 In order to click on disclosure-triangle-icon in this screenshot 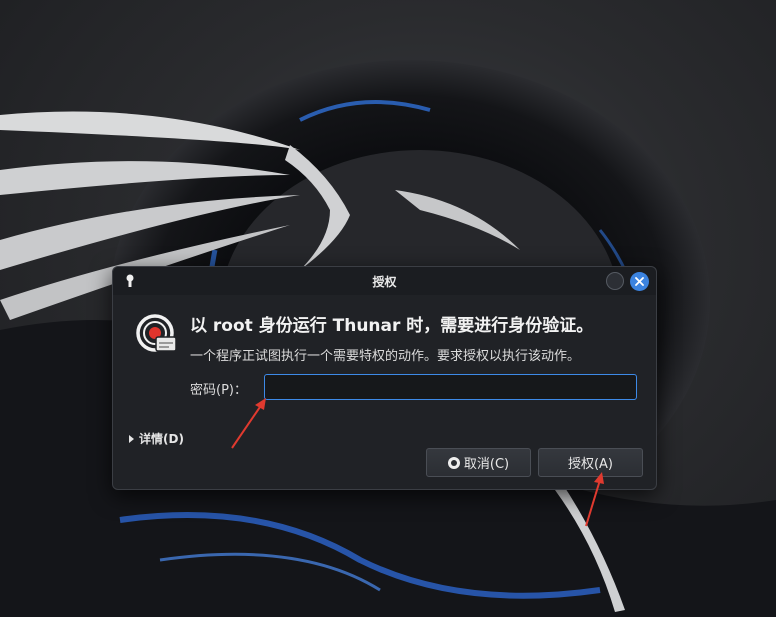, I will do `click(131, 439)`.